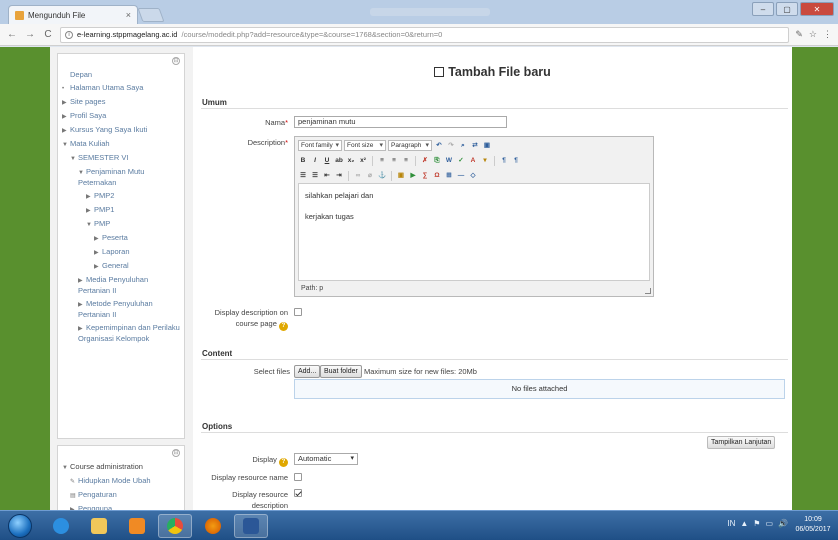  I want to click on name-input: penjaminan mutu, so click(400, 122).